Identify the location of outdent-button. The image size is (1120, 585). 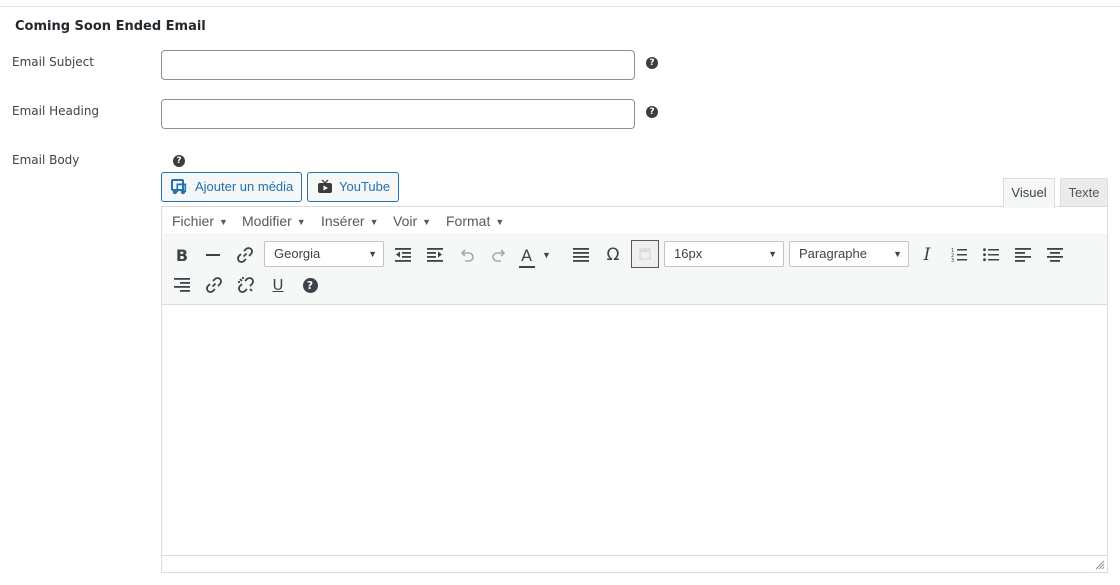
(403, 255).